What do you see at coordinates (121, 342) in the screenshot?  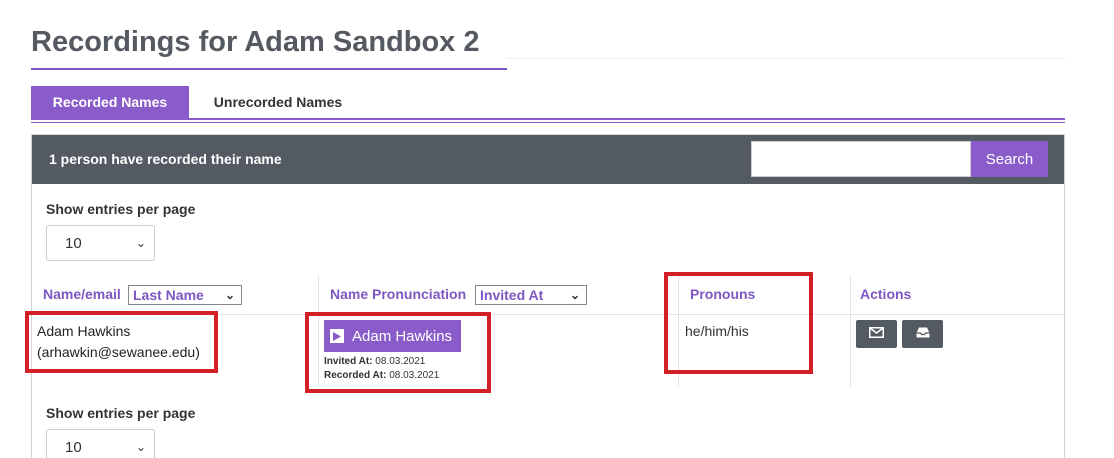 I see `highlight-box-name-email` at bounding box center [121, 342].